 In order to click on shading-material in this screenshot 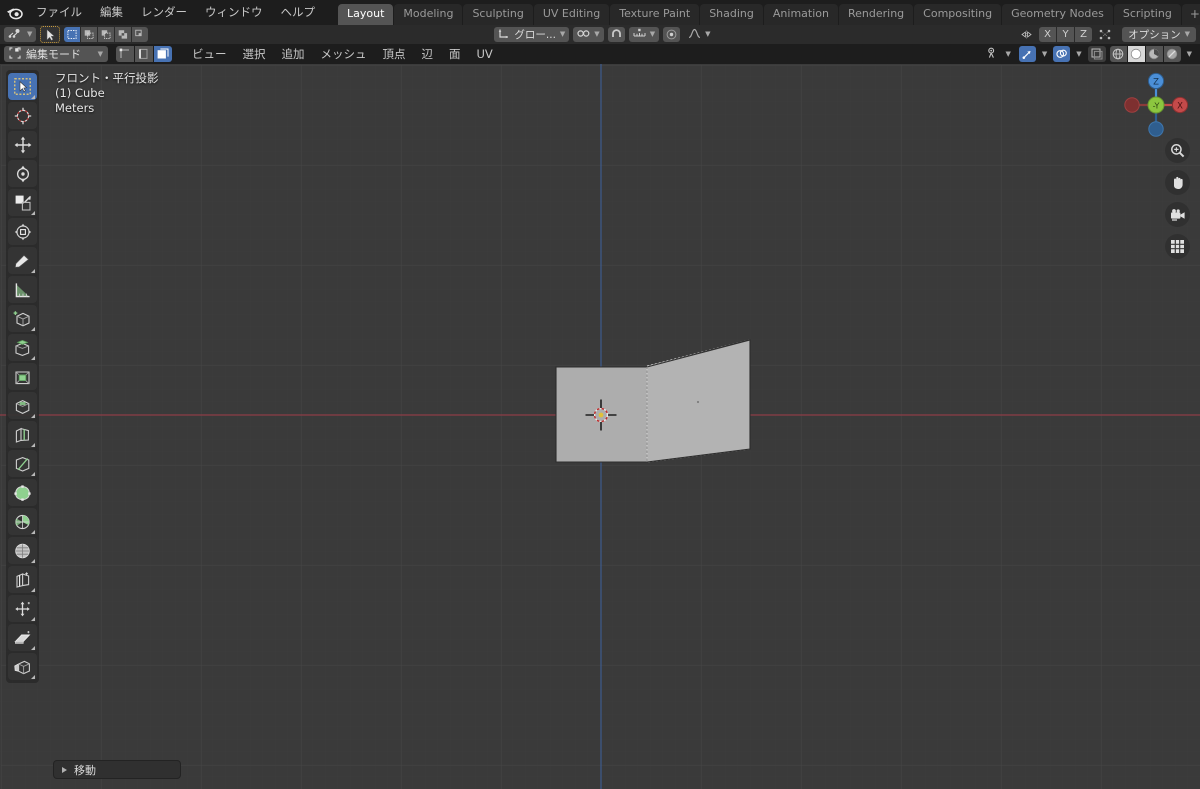, I will do `click(1154, 54)`.